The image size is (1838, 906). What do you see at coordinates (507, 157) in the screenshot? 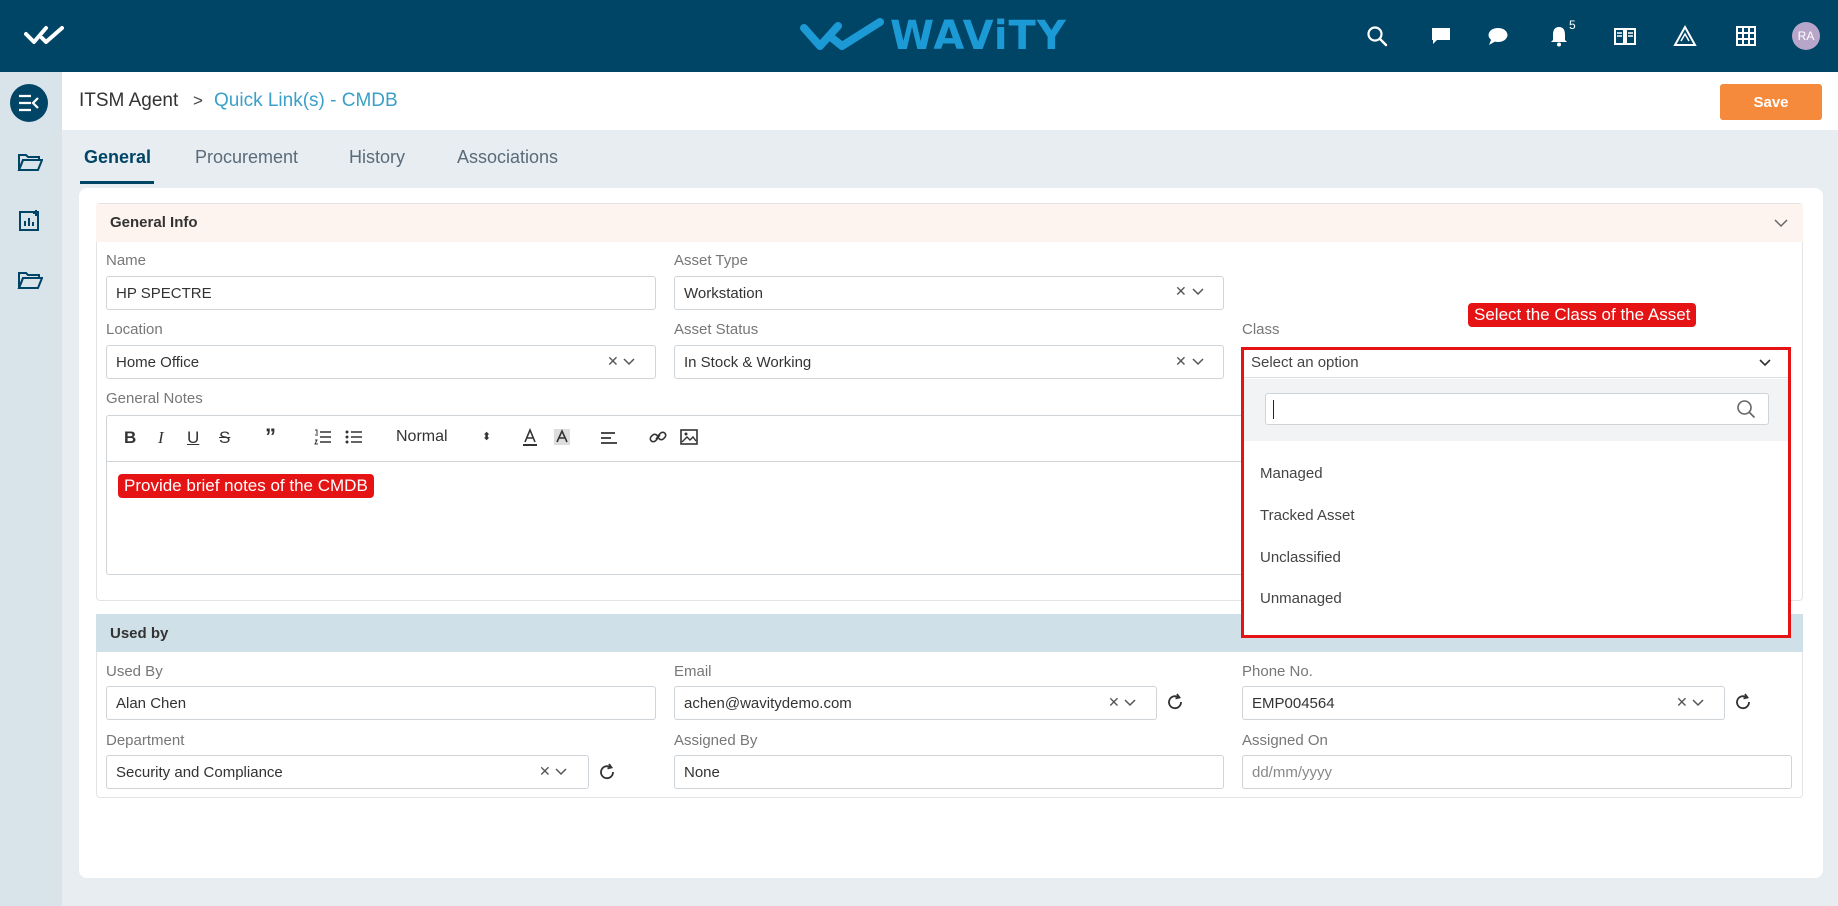
I see `tab-associations: Associations` at bounding box center [507, 157].